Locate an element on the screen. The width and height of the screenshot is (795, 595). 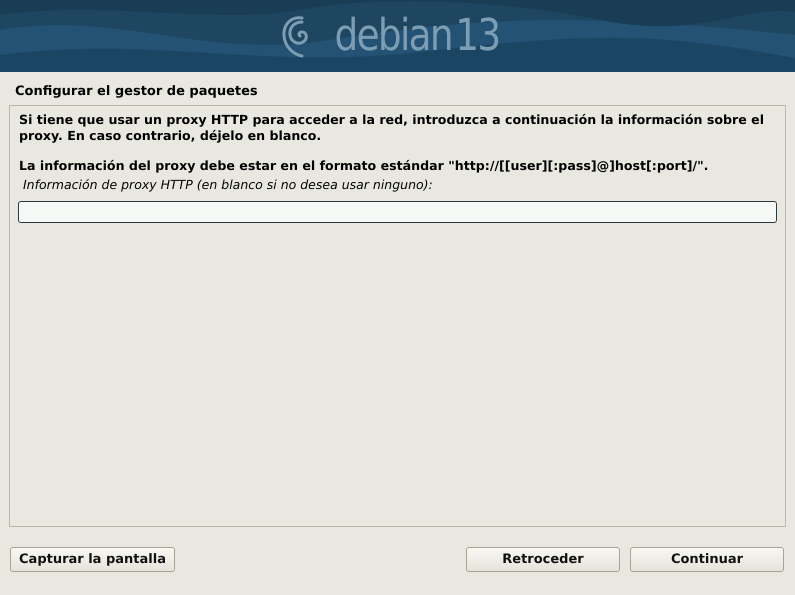
field-label: Información de proxy HTTP (en blanco si no desea usar ninguno): is located at coordinates (228, 184).